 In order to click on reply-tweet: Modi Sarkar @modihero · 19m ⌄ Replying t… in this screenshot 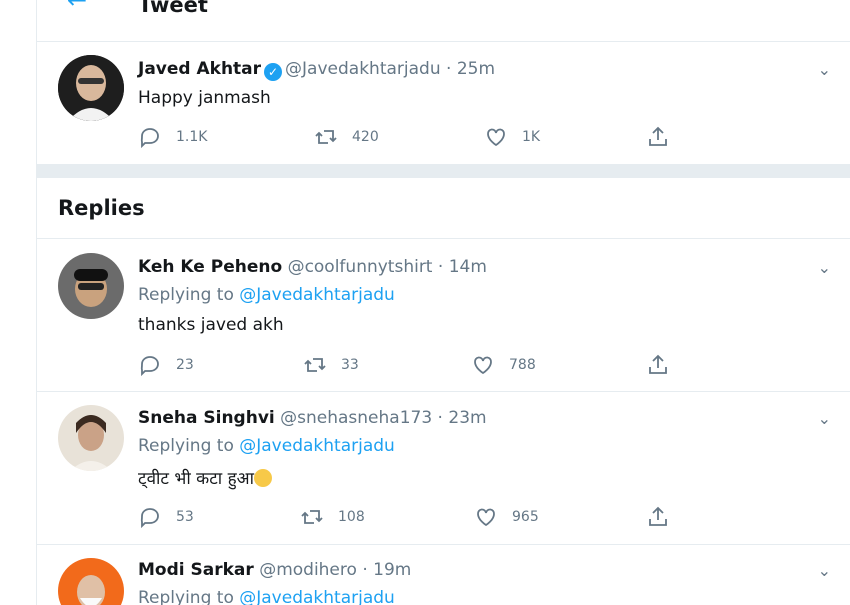, I will do `click(443, 575)`.